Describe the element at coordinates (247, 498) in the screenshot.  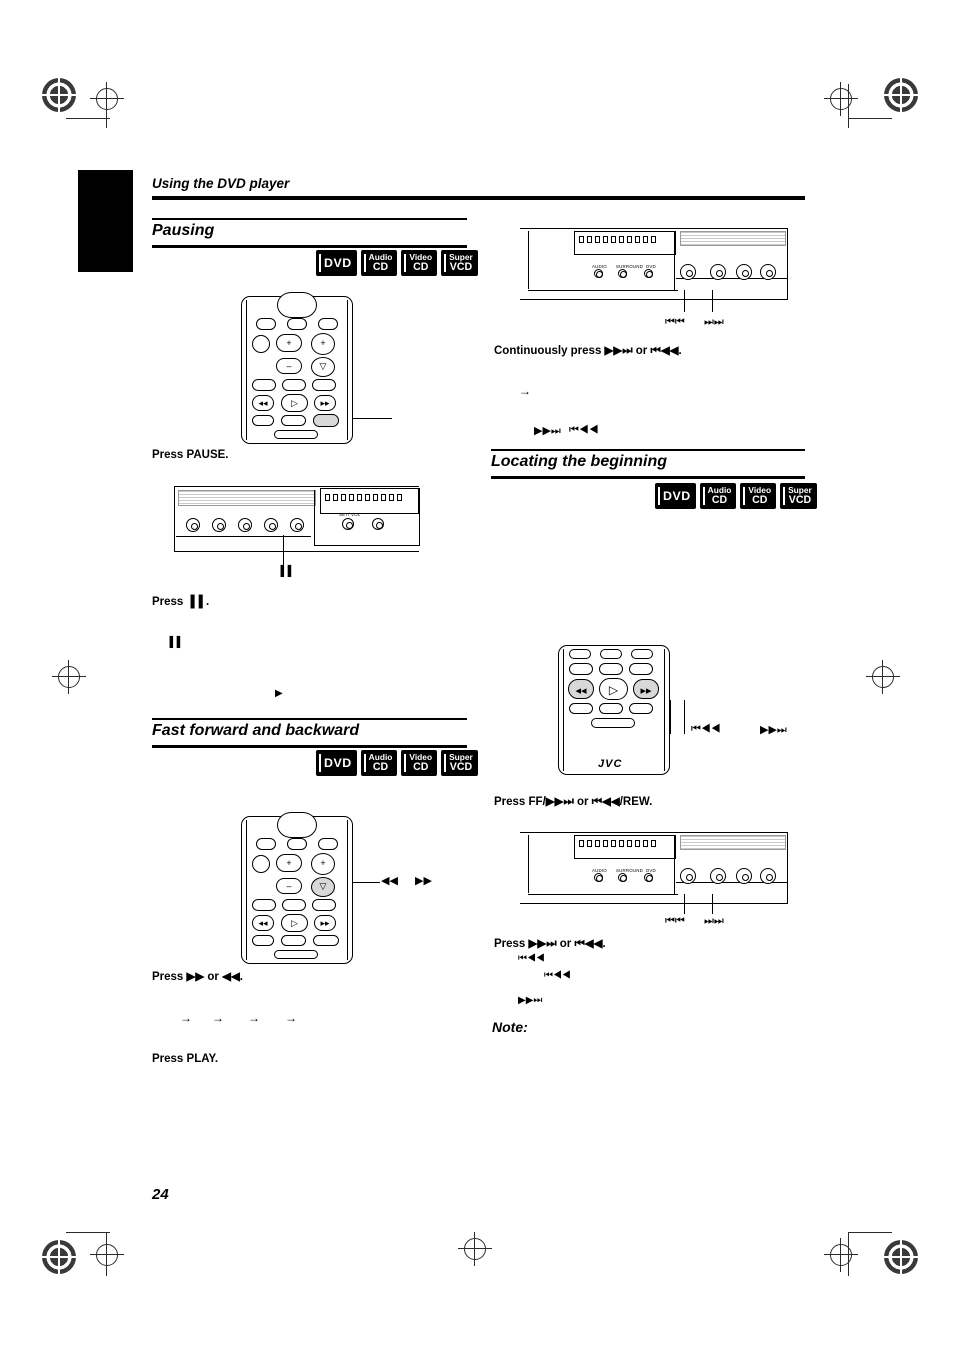
I see `panel-grille` at that location.